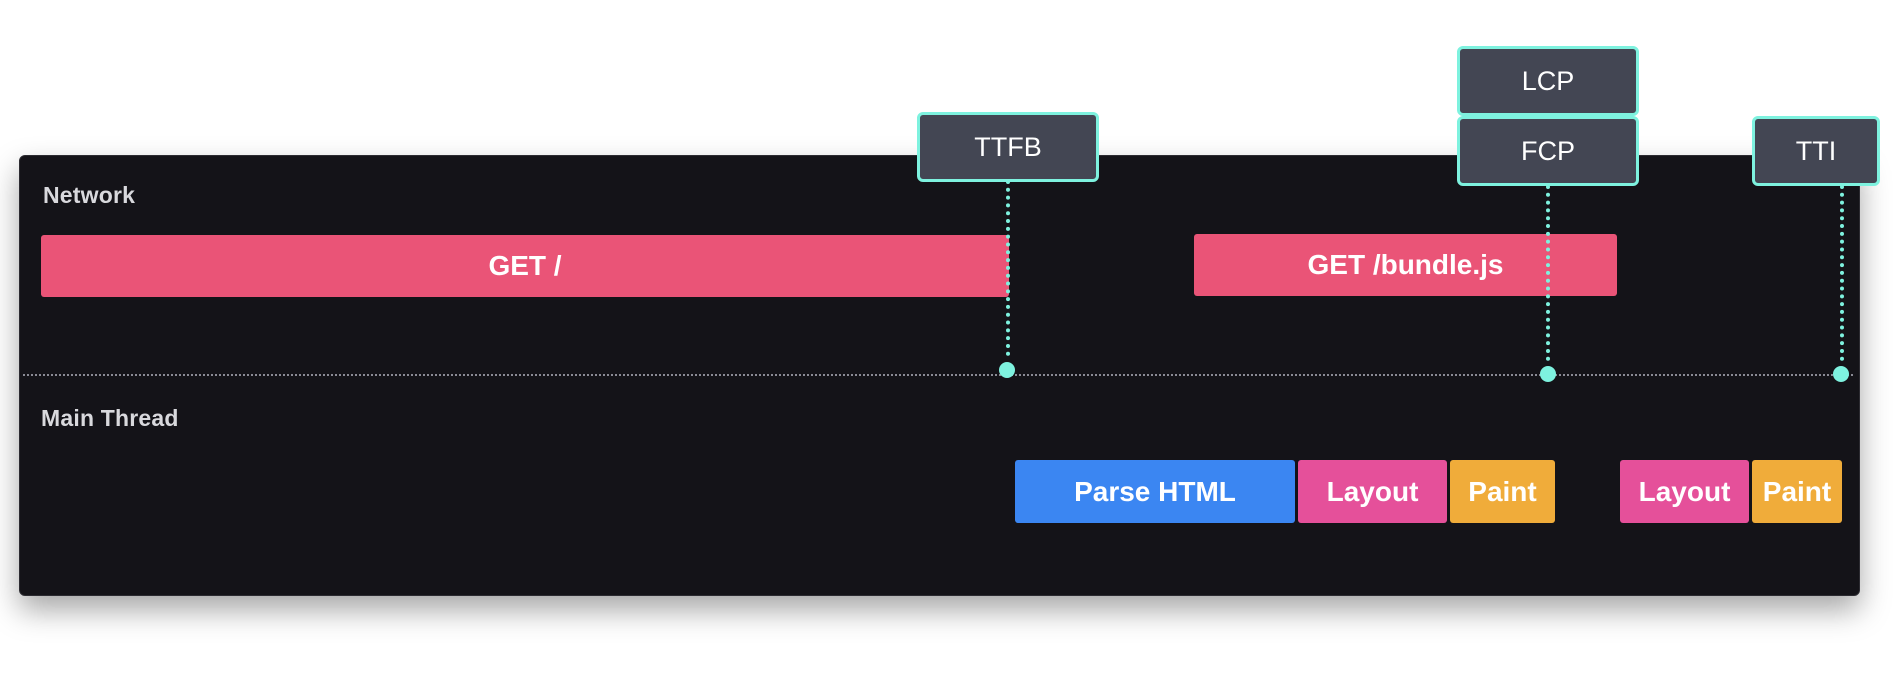  I want to click on lane-label-main-thread: Main Thread, so click(110, 418).